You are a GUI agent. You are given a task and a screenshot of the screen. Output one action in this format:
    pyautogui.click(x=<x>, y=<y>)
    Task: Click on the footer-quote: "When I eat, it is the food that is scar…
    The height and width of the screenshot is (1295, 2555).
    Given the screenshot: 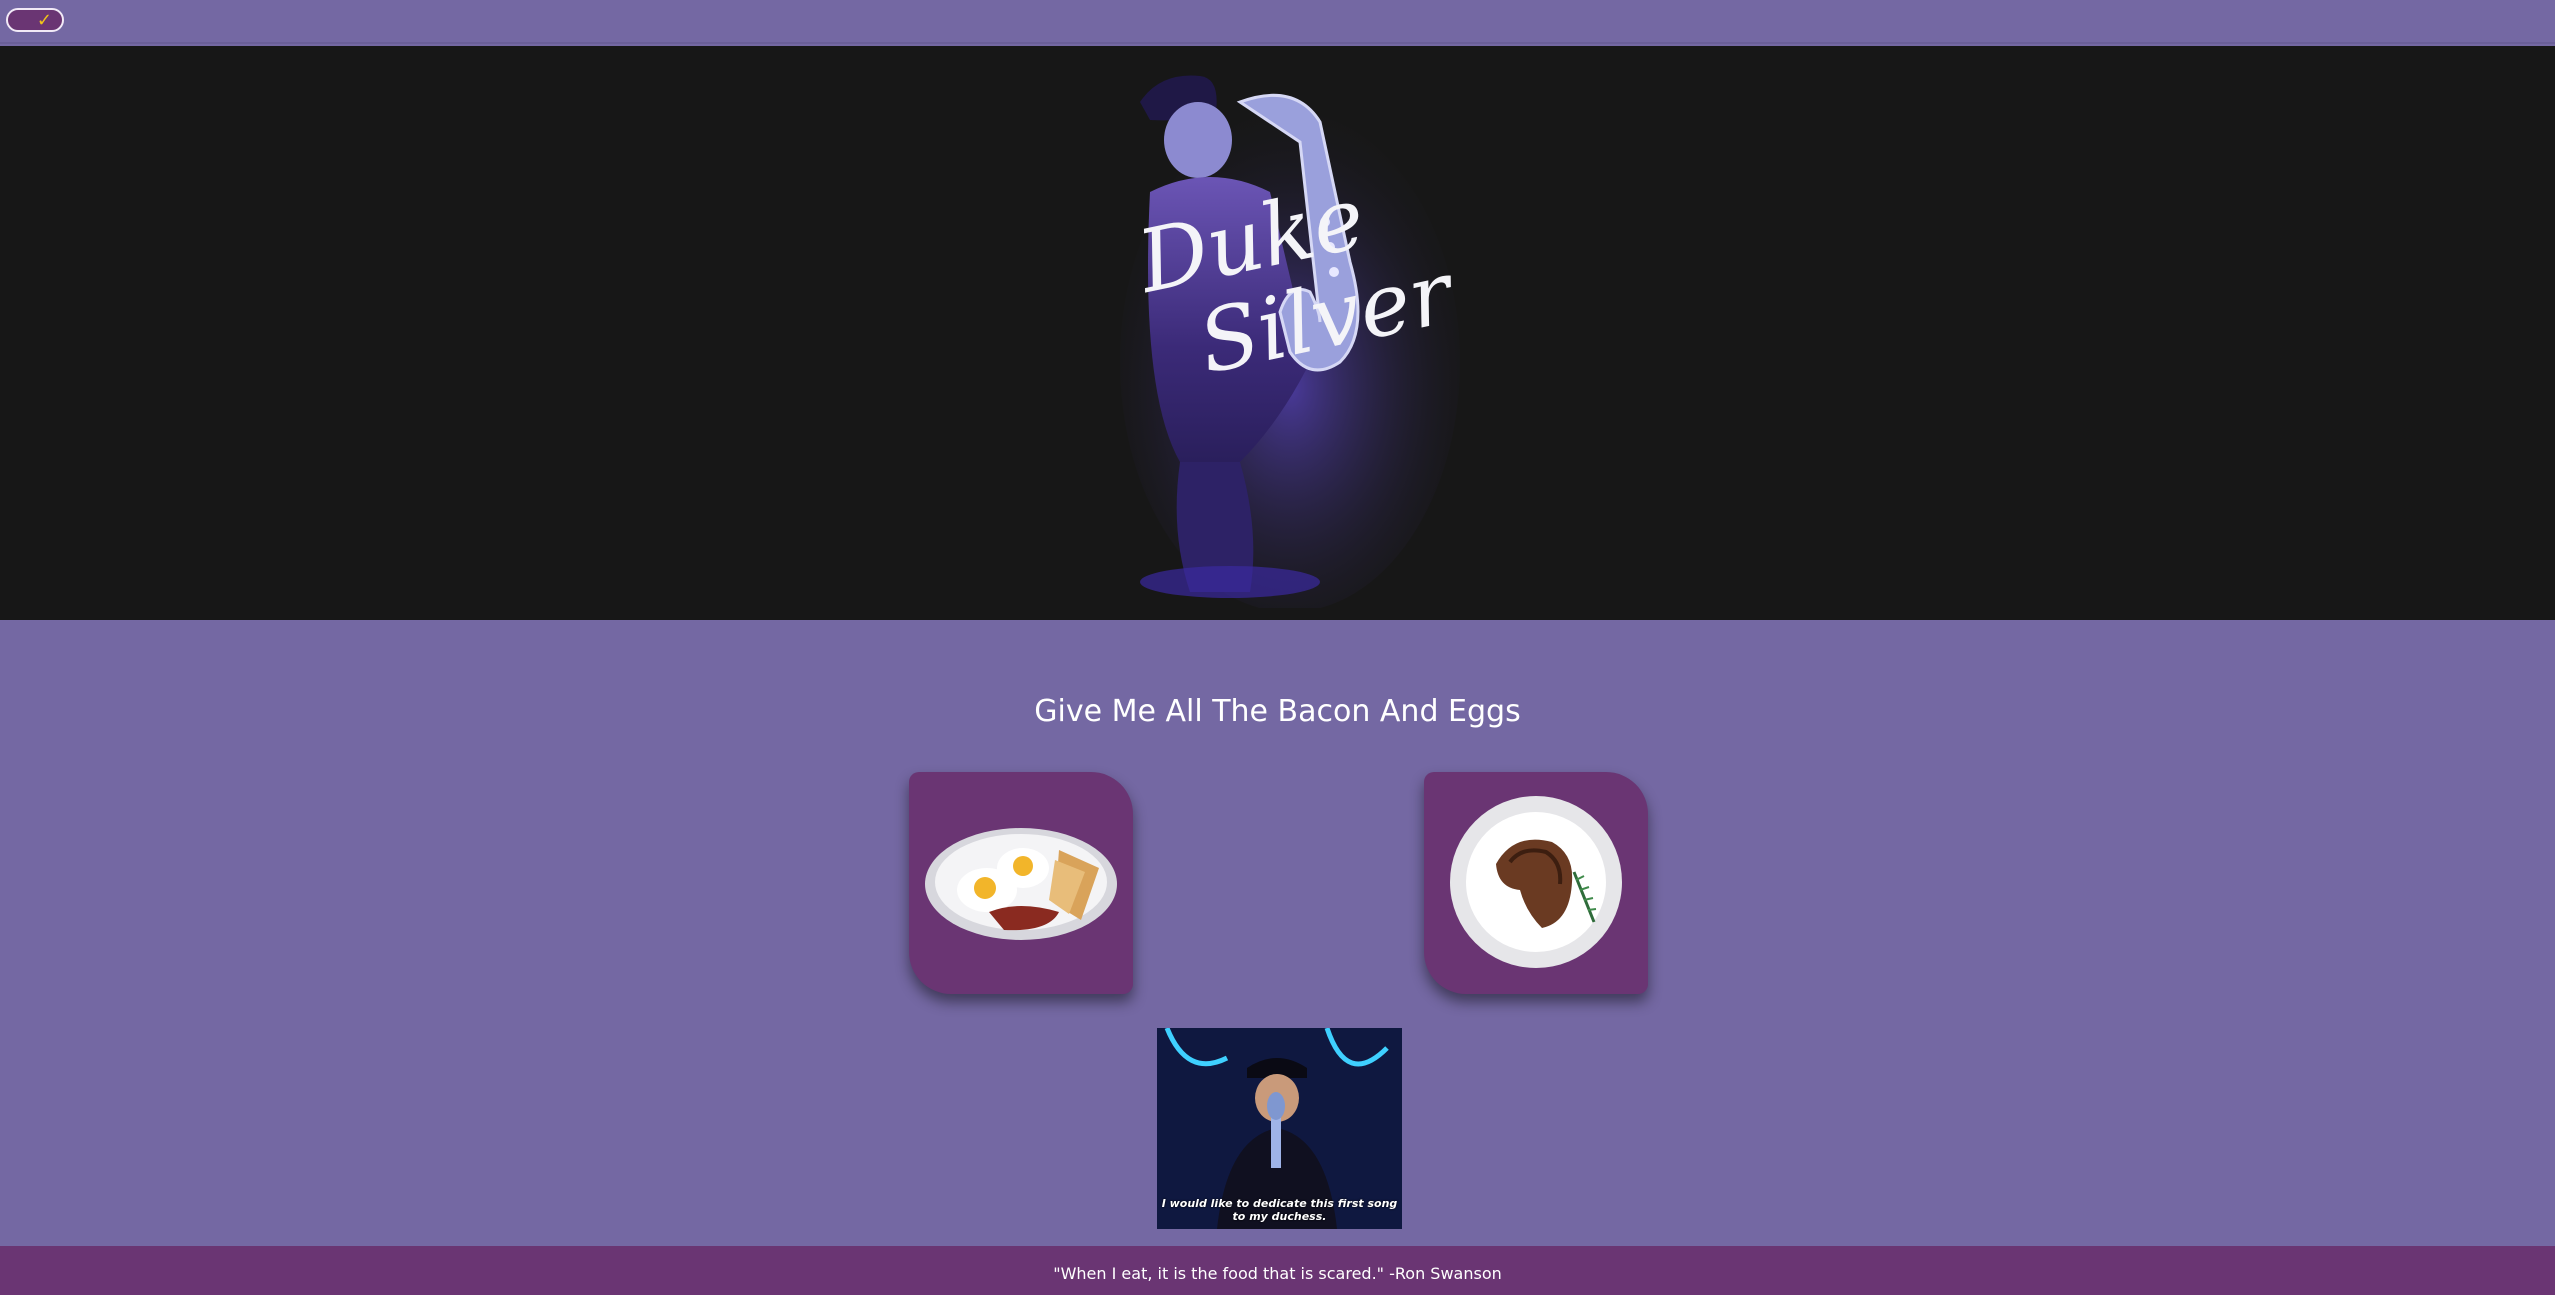 What is the action you would take?
    pyautogui.click(x=1277, y=1270)
    